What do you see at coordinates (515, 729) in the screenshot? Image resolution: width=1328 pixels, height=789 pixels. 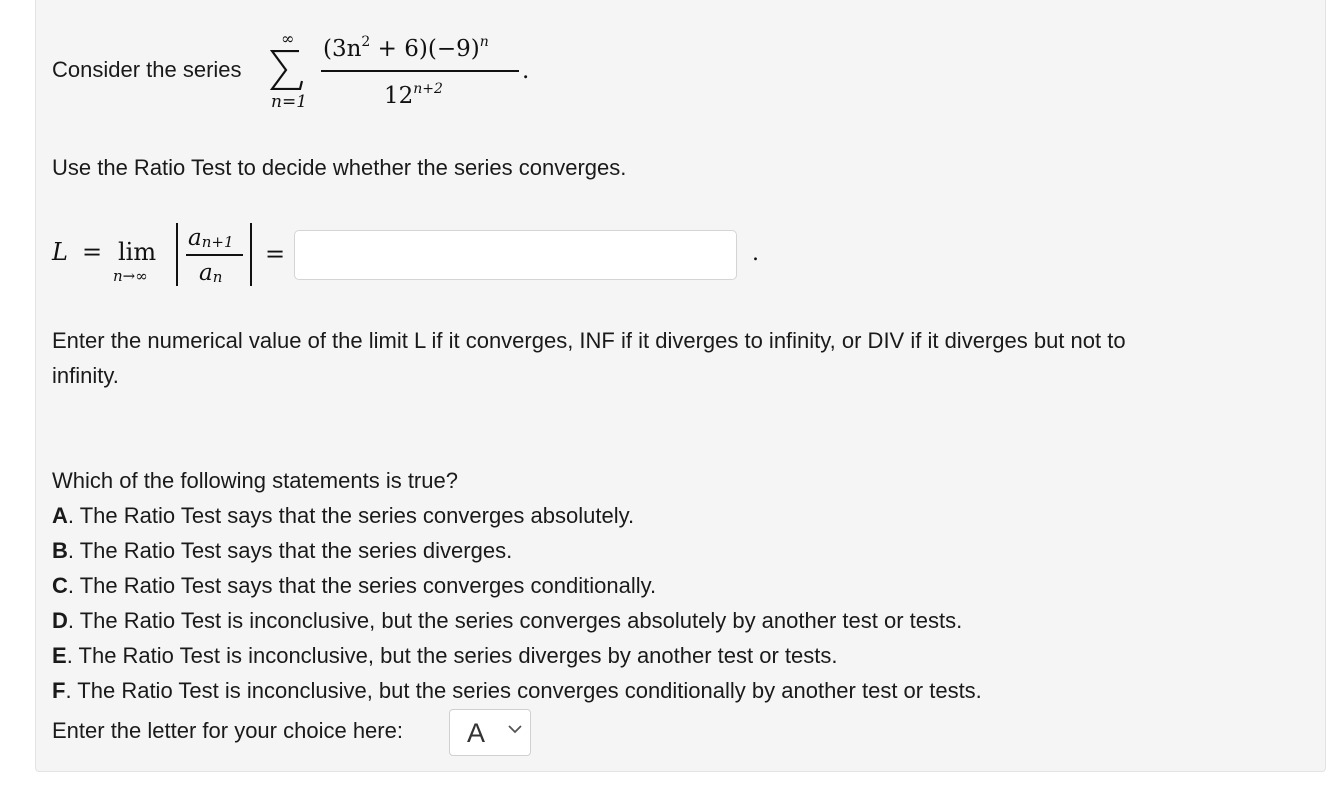 I see `chevron-down-icon` at bounding box center [515, 729].